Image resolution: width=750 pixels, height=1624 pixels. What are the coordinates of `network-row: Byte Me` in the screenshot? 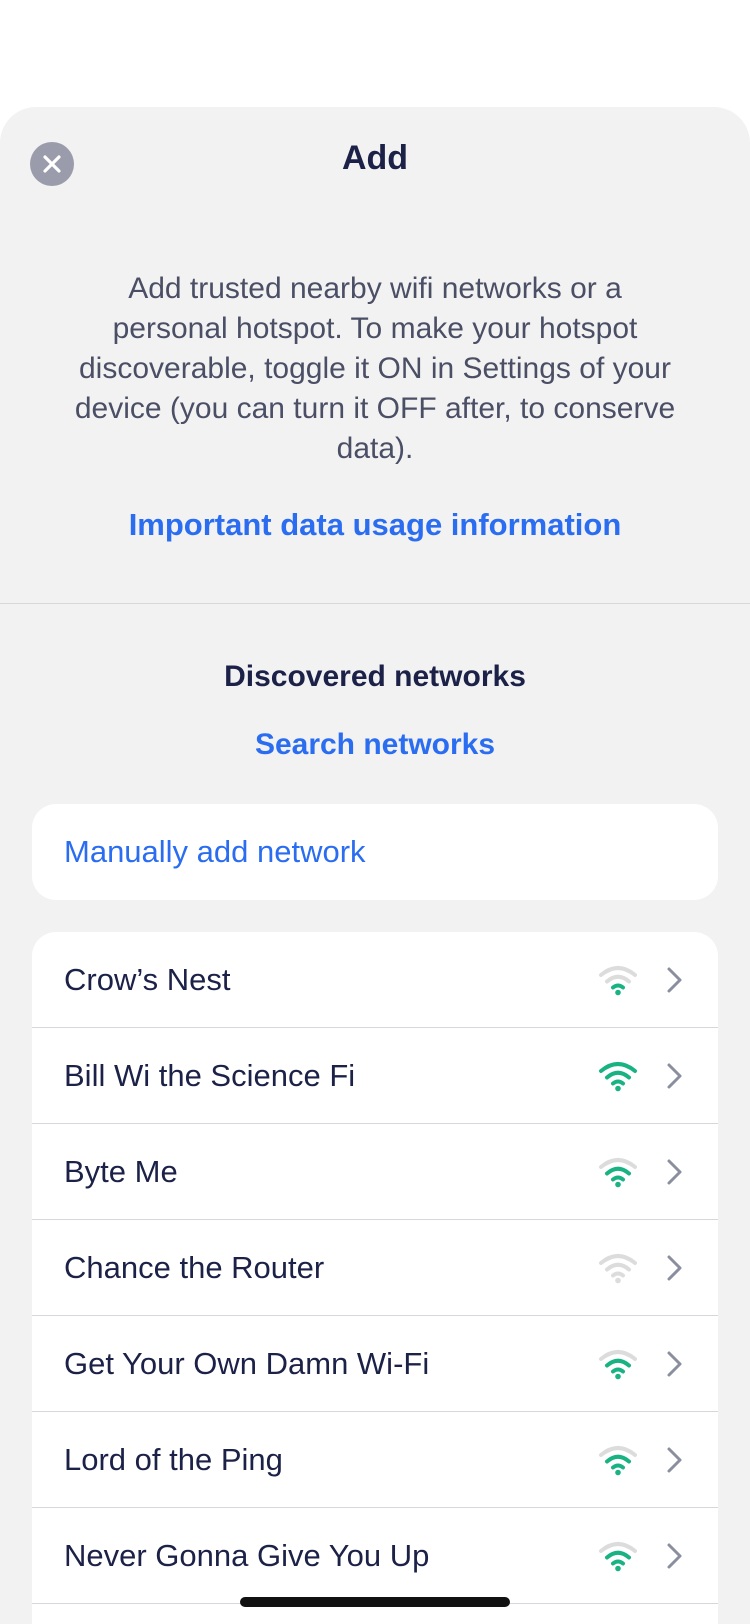 It's located at (375, 1172).